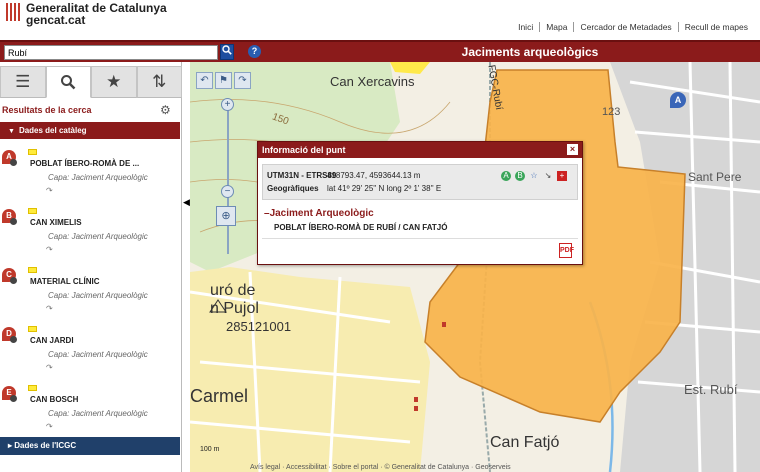 This screenshot has width=760, height=472. What do you see at coordinates (572, 149) in the screenshot?
I see `close-icon: ×` at bounding box center [572, 149].